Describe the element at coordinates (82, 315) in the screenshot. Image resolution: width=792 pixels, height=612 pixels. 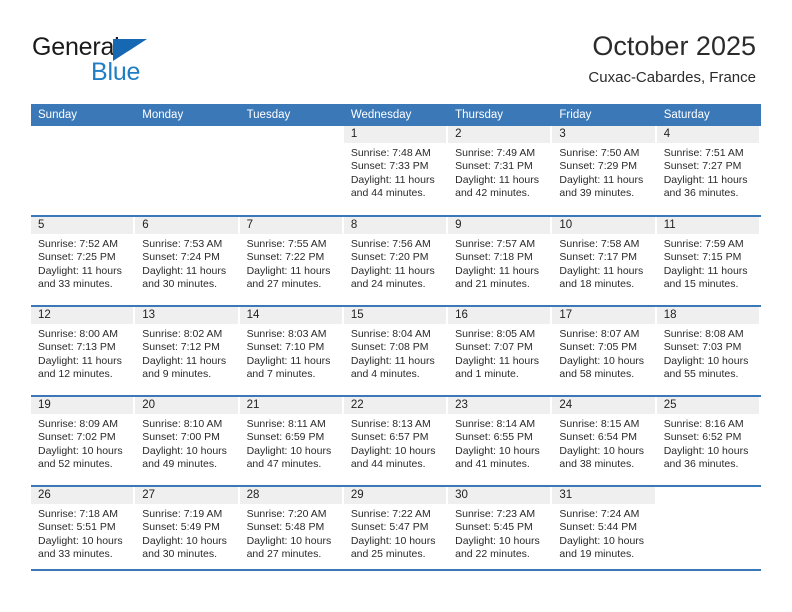
I see `day-number: 12` at that location.